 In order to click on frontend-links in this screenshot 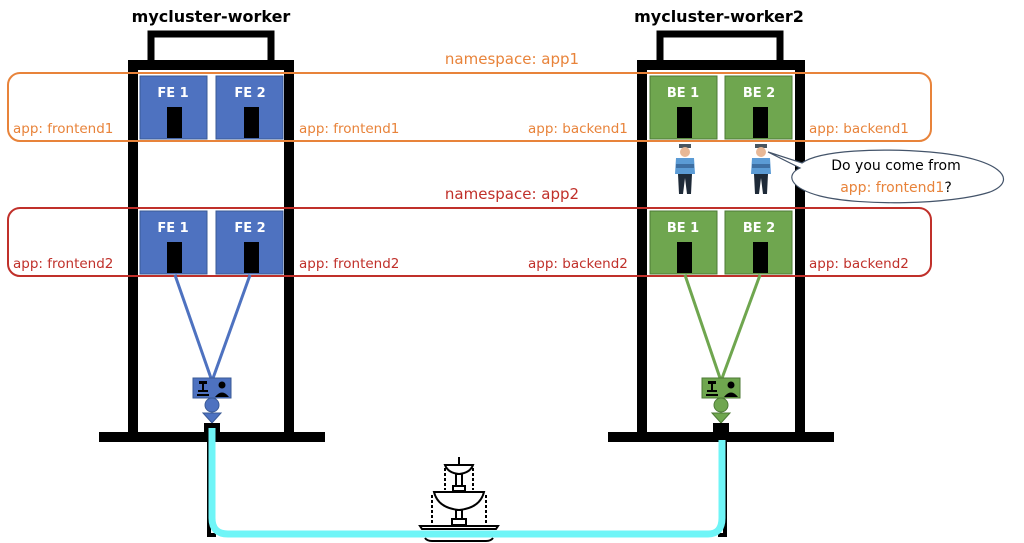, I will do `click(212, 328)`.